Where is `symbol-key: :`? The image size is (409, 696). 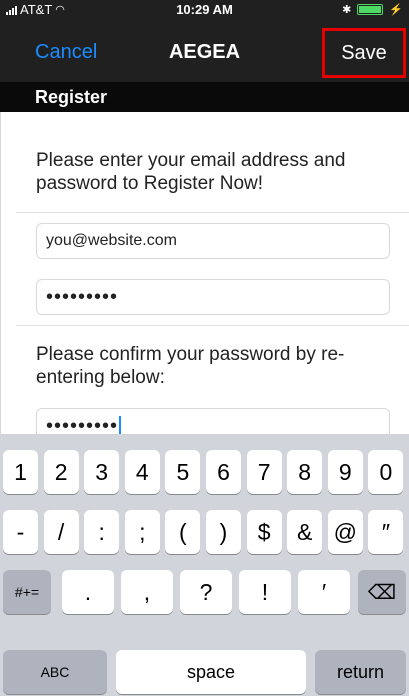
symbol-key: : is located at coordinates (102, 532).